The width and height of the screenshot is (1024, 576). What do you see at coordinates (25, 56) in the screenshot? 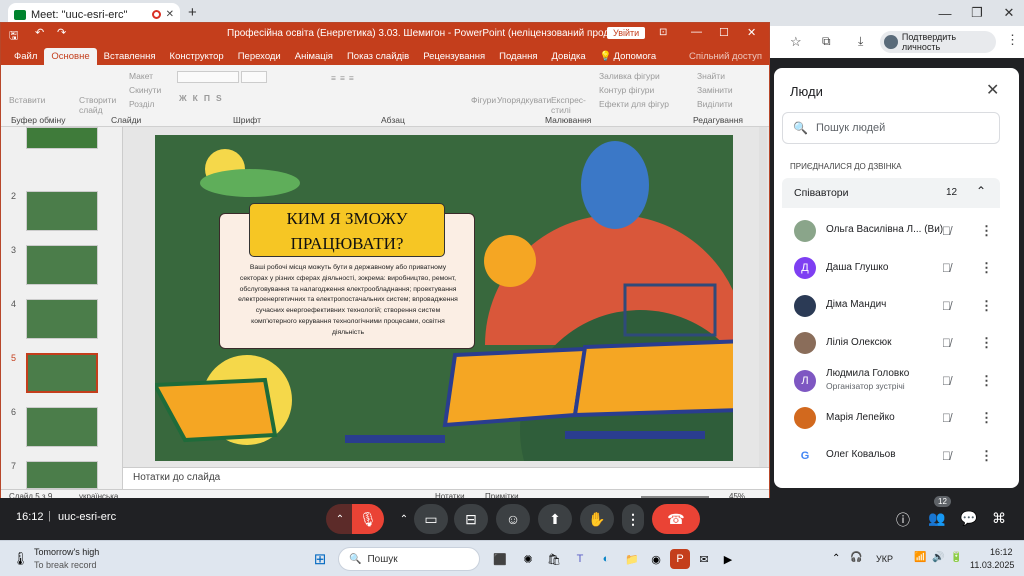
I see `menu-file: Файл` at bounding box center [25, 56].